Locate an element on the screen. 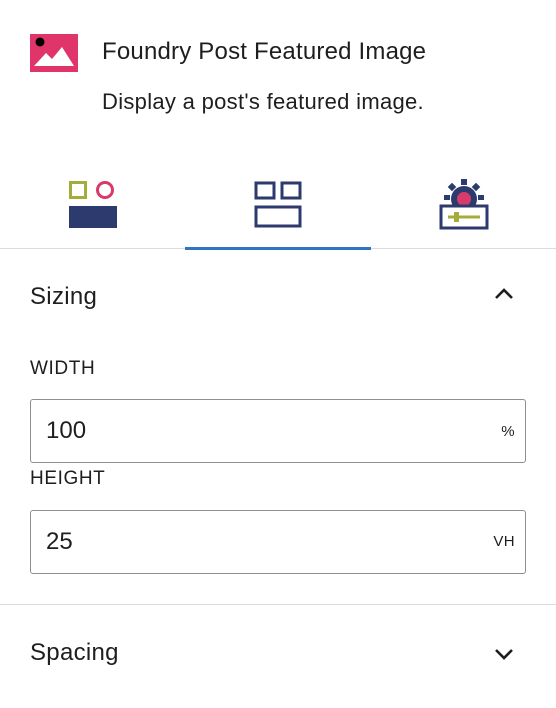 The width and height of the screenshot is (556, 708). chevron-down-icon is located at coordinates (504, 654).